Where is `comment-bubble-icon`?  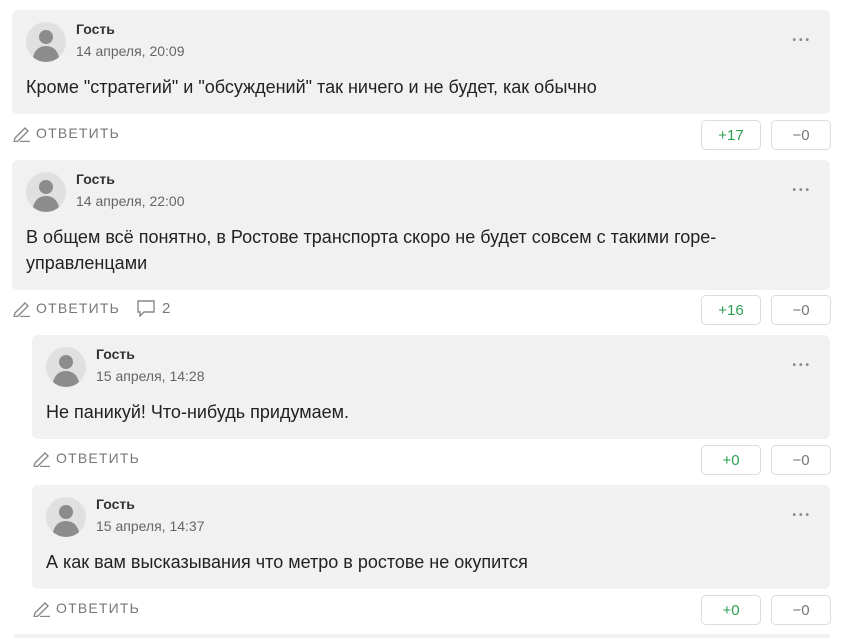
comment-bubble-icon is located at coordinates (146, 308).